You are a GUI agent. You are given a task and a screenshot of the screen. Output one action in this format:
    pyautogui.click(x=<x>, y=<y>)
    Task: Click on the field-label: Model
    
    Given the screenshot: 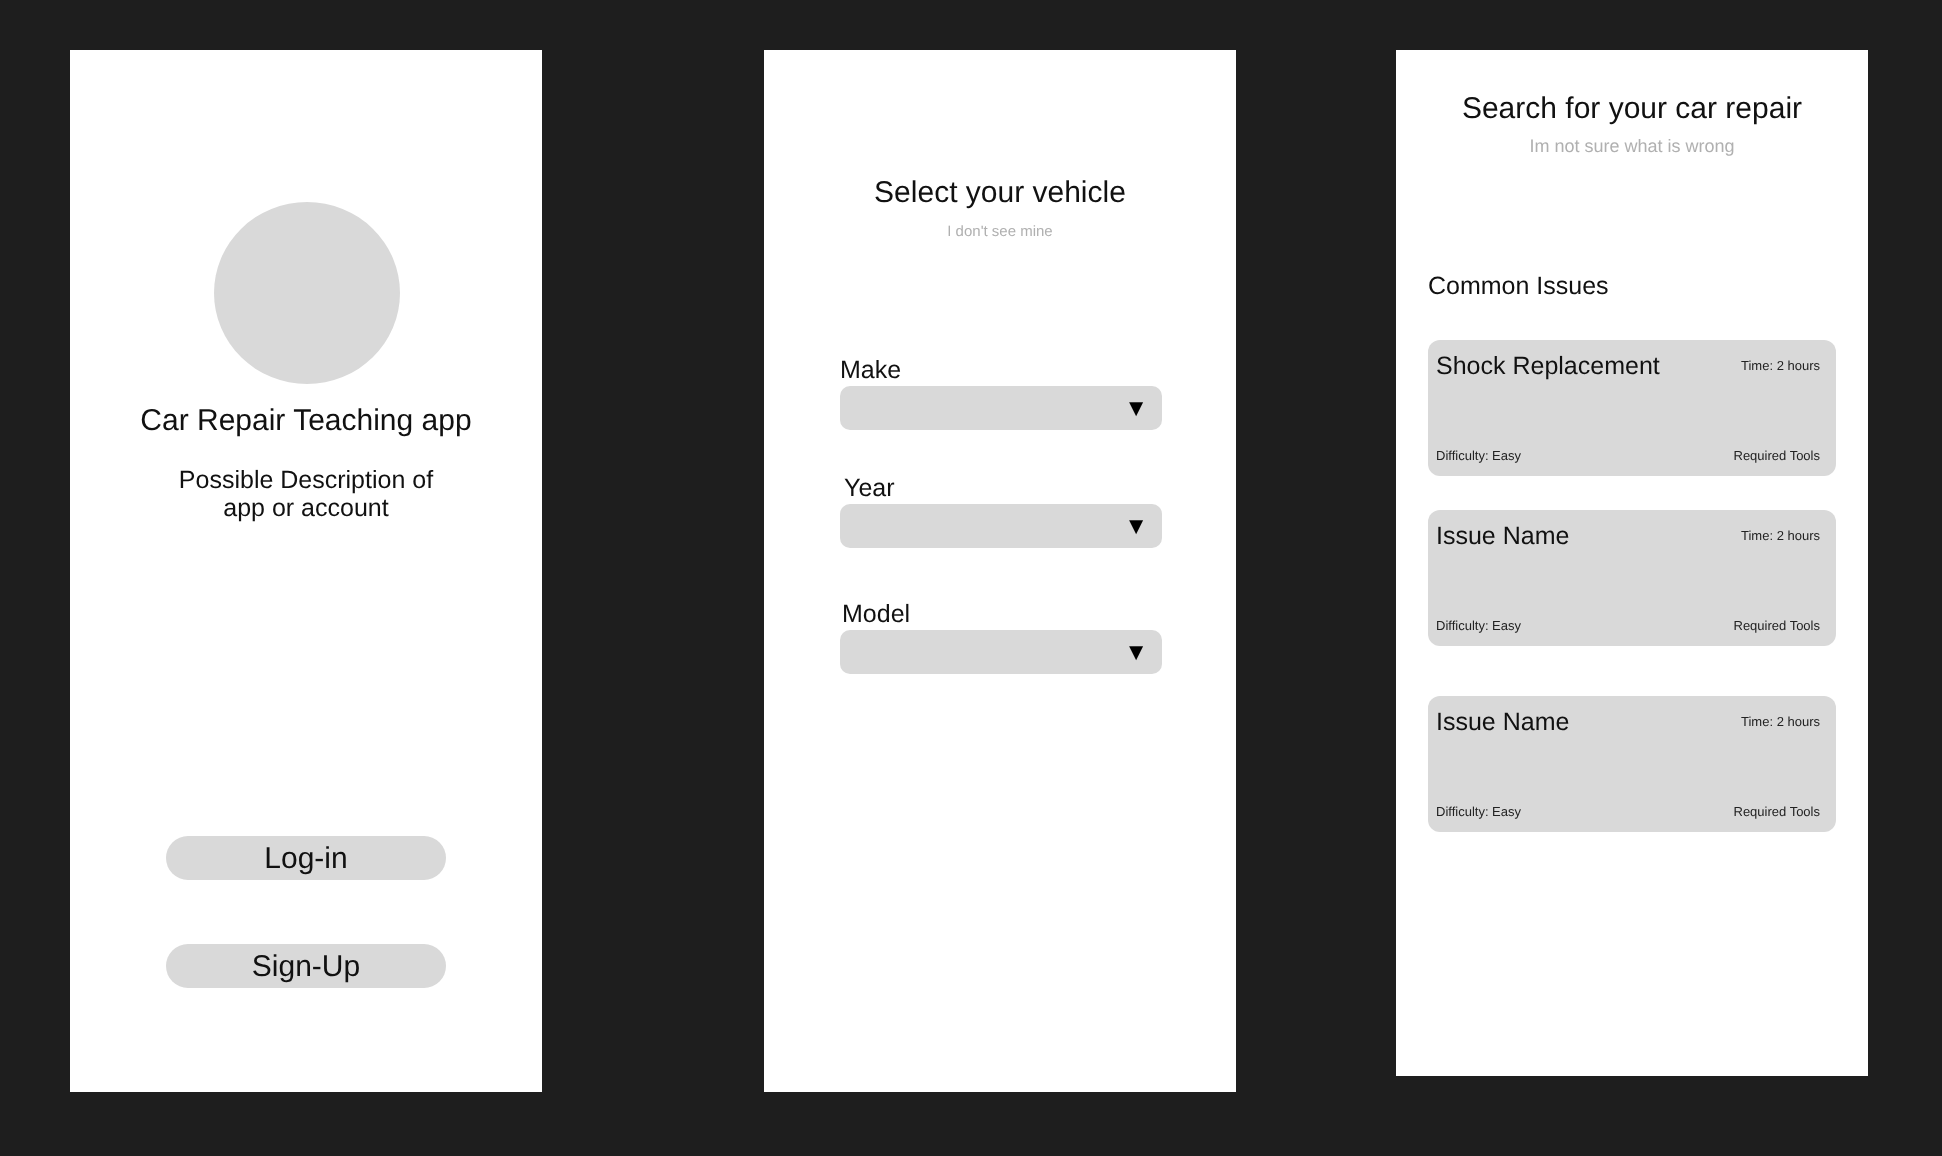 What is the action you would take?
    pyautogui.click(x=877, y=614)
    